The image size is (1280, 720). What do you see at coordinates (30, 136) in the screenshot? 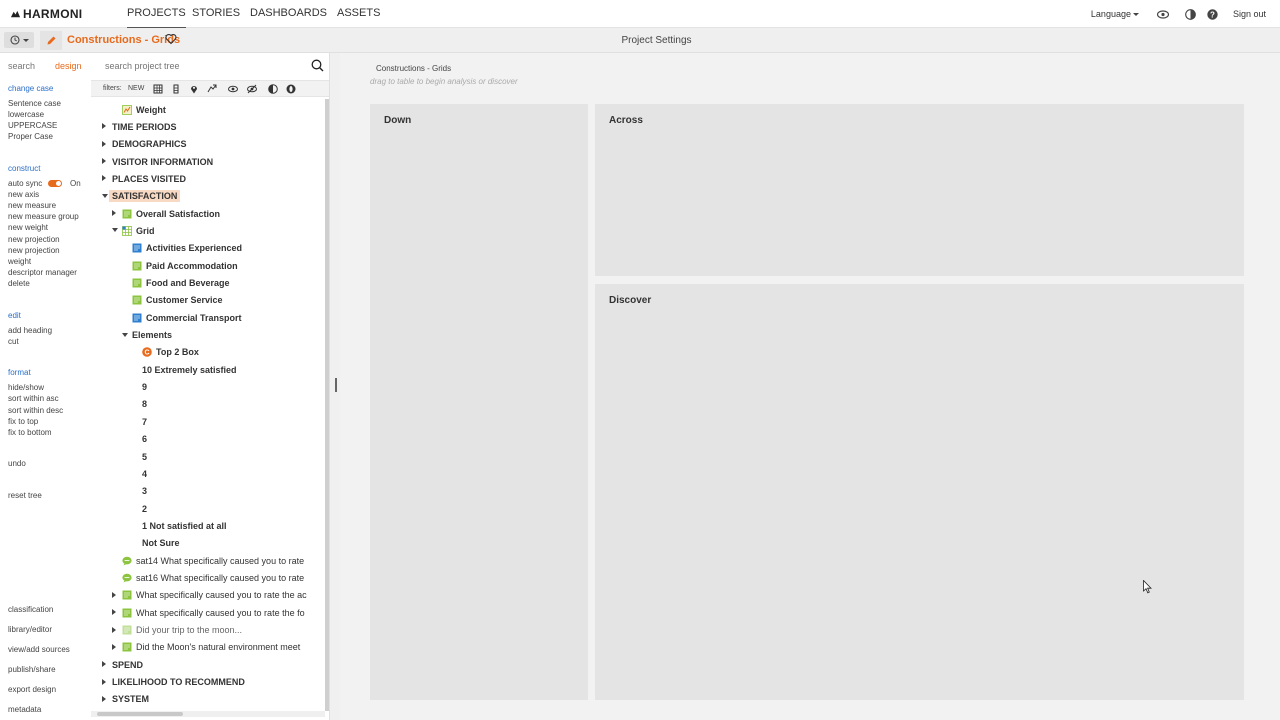
I see `proper-case-action: Proper Case` at bounding box center [30, 136].